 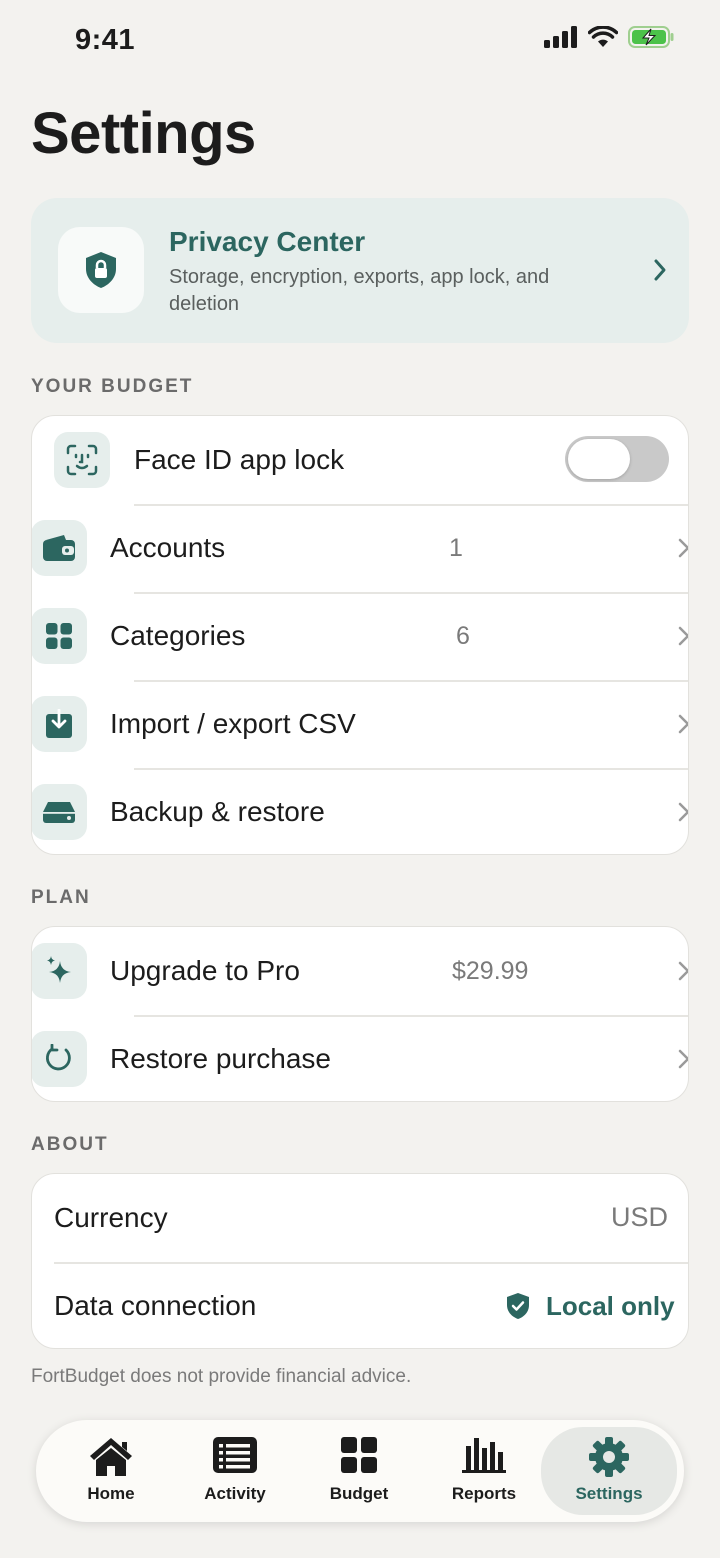 I want to click on refresh-icon, so click(x=58, y=1057).